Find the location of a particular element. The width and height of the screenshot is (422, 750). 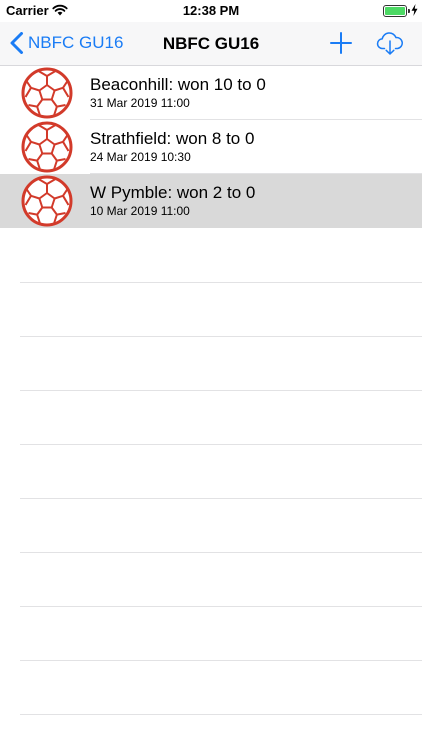

match-datetime: 31 Mar 2019 11:00 is located at coordinates (140, 103).